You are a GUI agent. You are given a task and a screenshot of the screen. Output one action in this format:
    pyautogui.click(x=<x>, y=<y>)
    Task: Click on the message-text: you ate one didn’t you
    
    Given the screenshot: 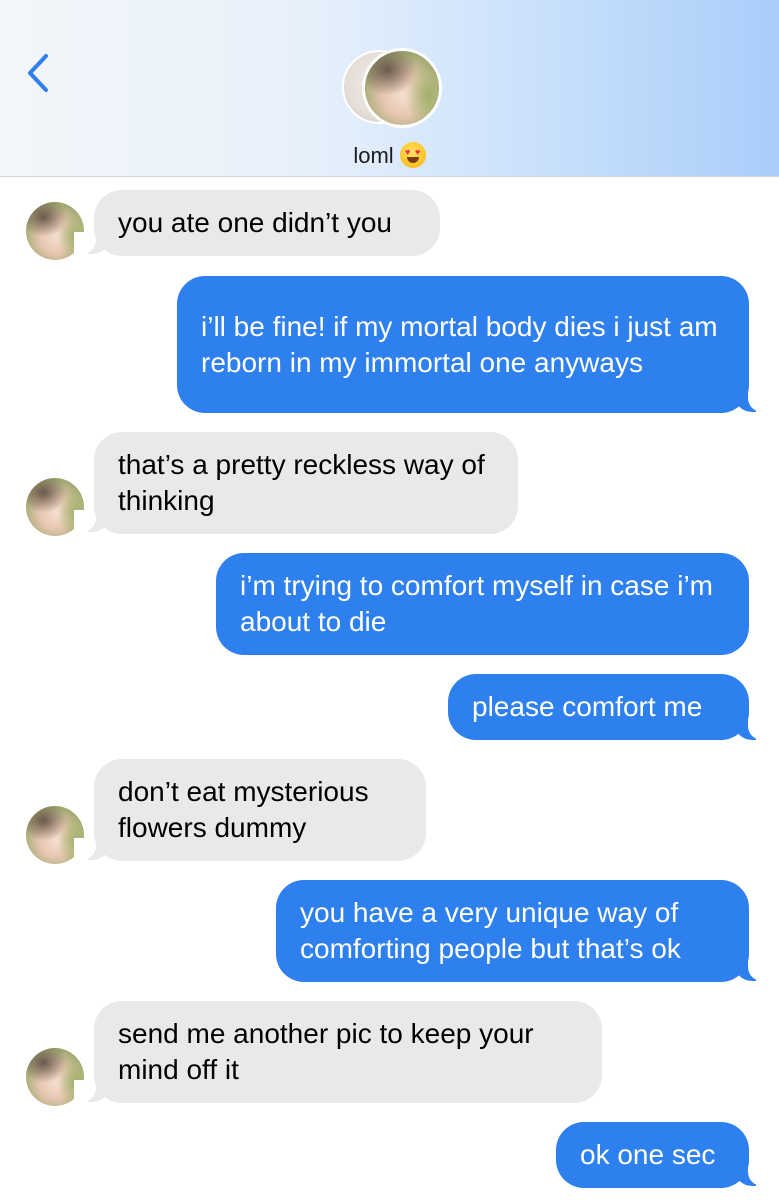 What is the action you would take?
    pyautogui.click(x=255, y=222)
    